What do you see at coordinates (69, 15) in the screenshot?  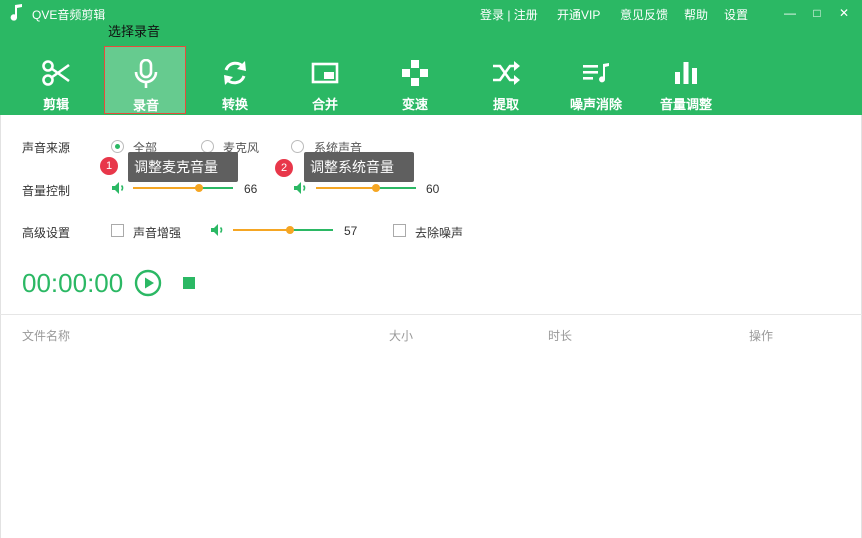 I see `app-title: QVE音频剪辑` at bounding box center [69, 15].